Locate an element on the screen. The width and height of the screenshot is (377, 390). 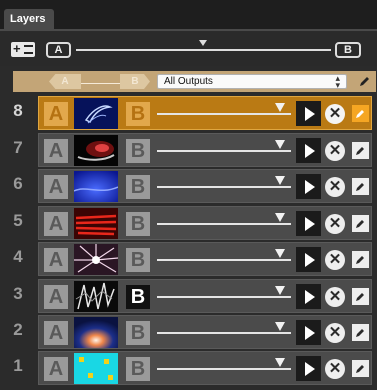
layer-row-7: 7 A B ✕ is located at coordinates (188, 150).